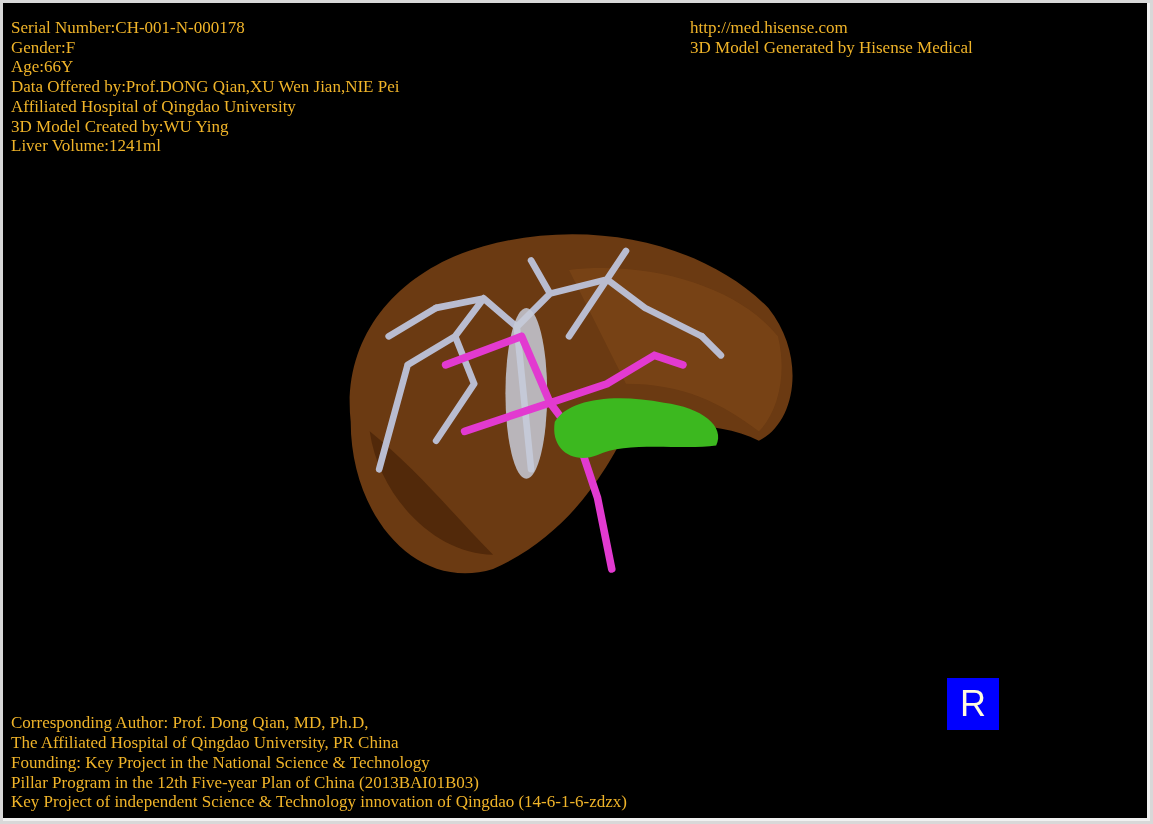 Image resolution: width=1153 pixels, height=824 pixels. Describe the element at coordinates (205, 743) in the screenshot. I see `credit-text: The Affiliated Hospital of Qingdao University, PR China` at that location.